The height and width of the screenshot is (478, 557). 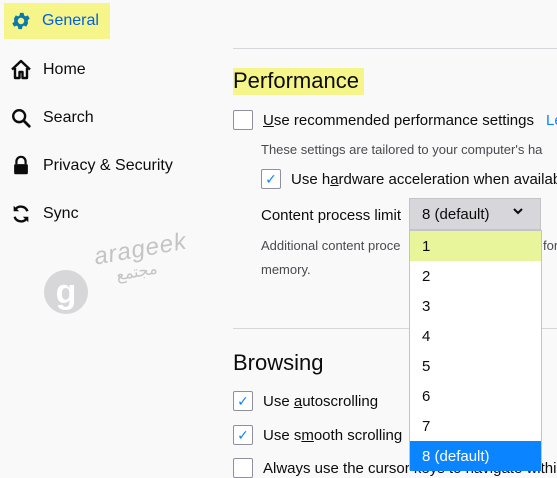 What do you see at coordinates (424, 179) in the screenshot?
I see `hardware-acceleration-label: Use hardware acceleration when availabl` at bounding box center [424, 179].